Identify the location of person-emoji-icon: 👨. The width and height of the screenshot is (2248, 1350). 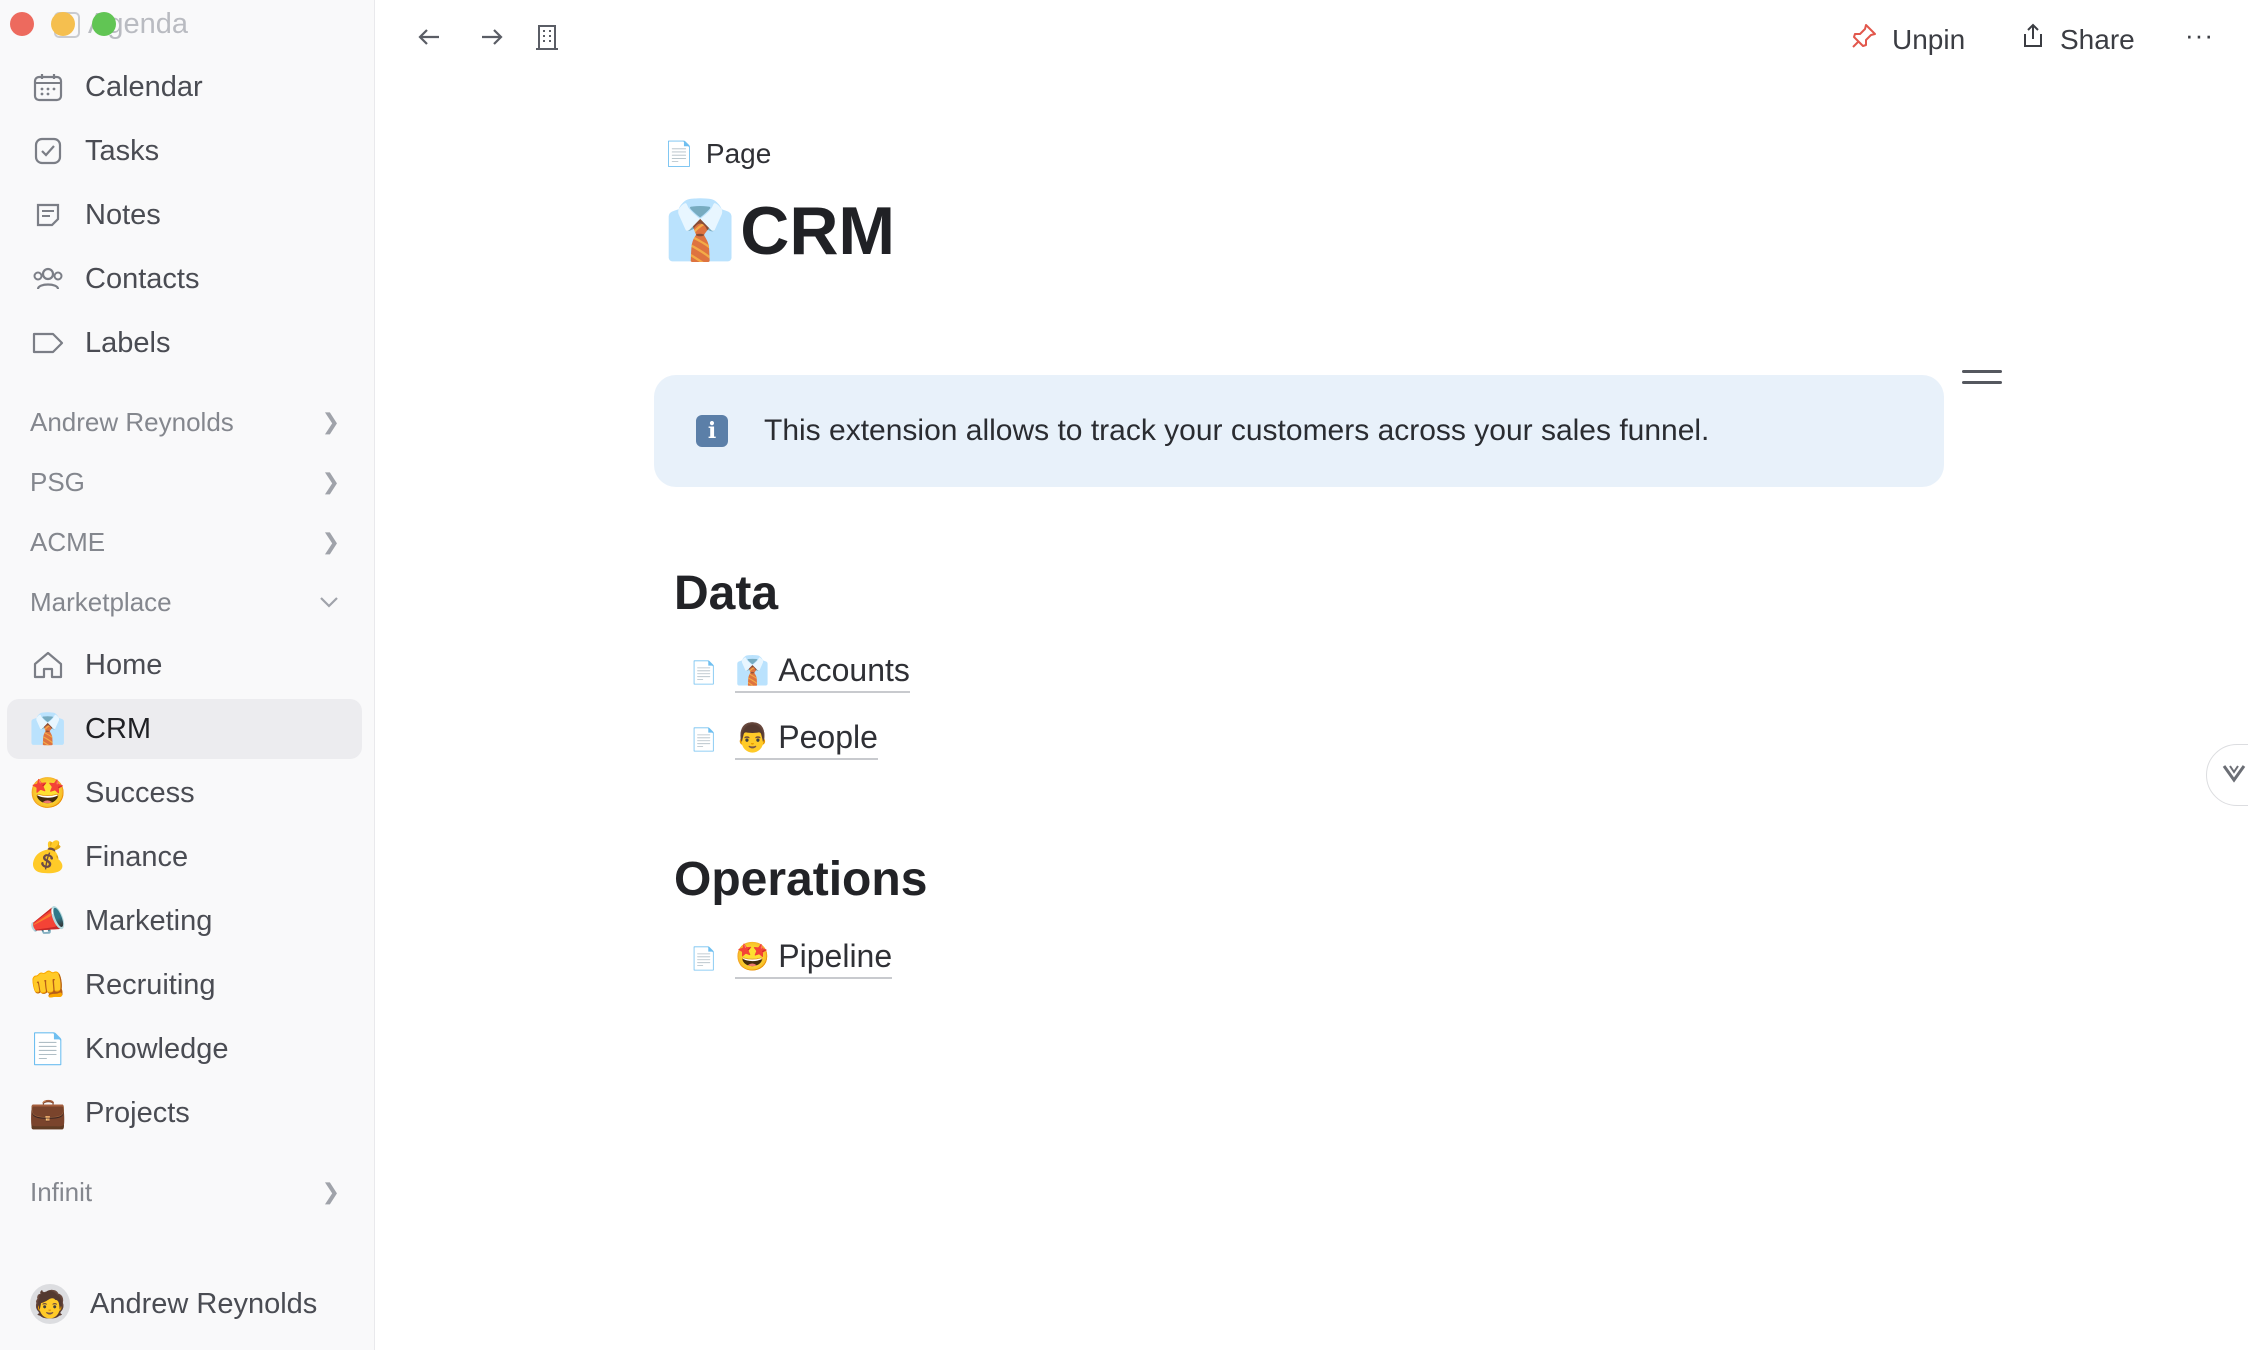
(753, 737).